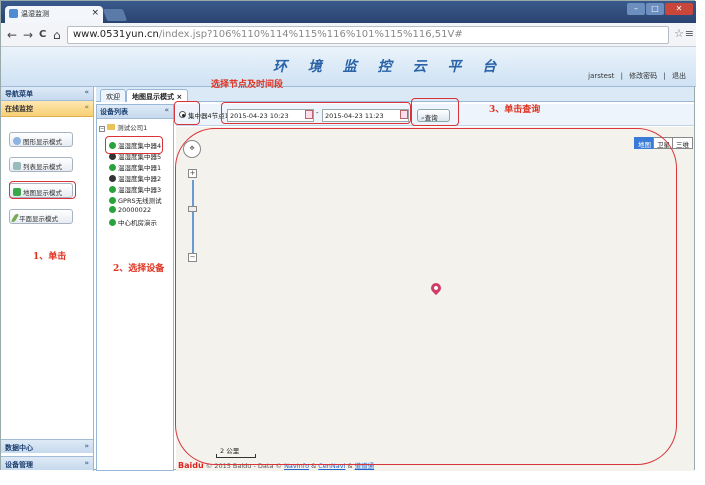  I want to click on content-tab-bar: 欢迎 地图显示模式 ×, so click(395, 94).